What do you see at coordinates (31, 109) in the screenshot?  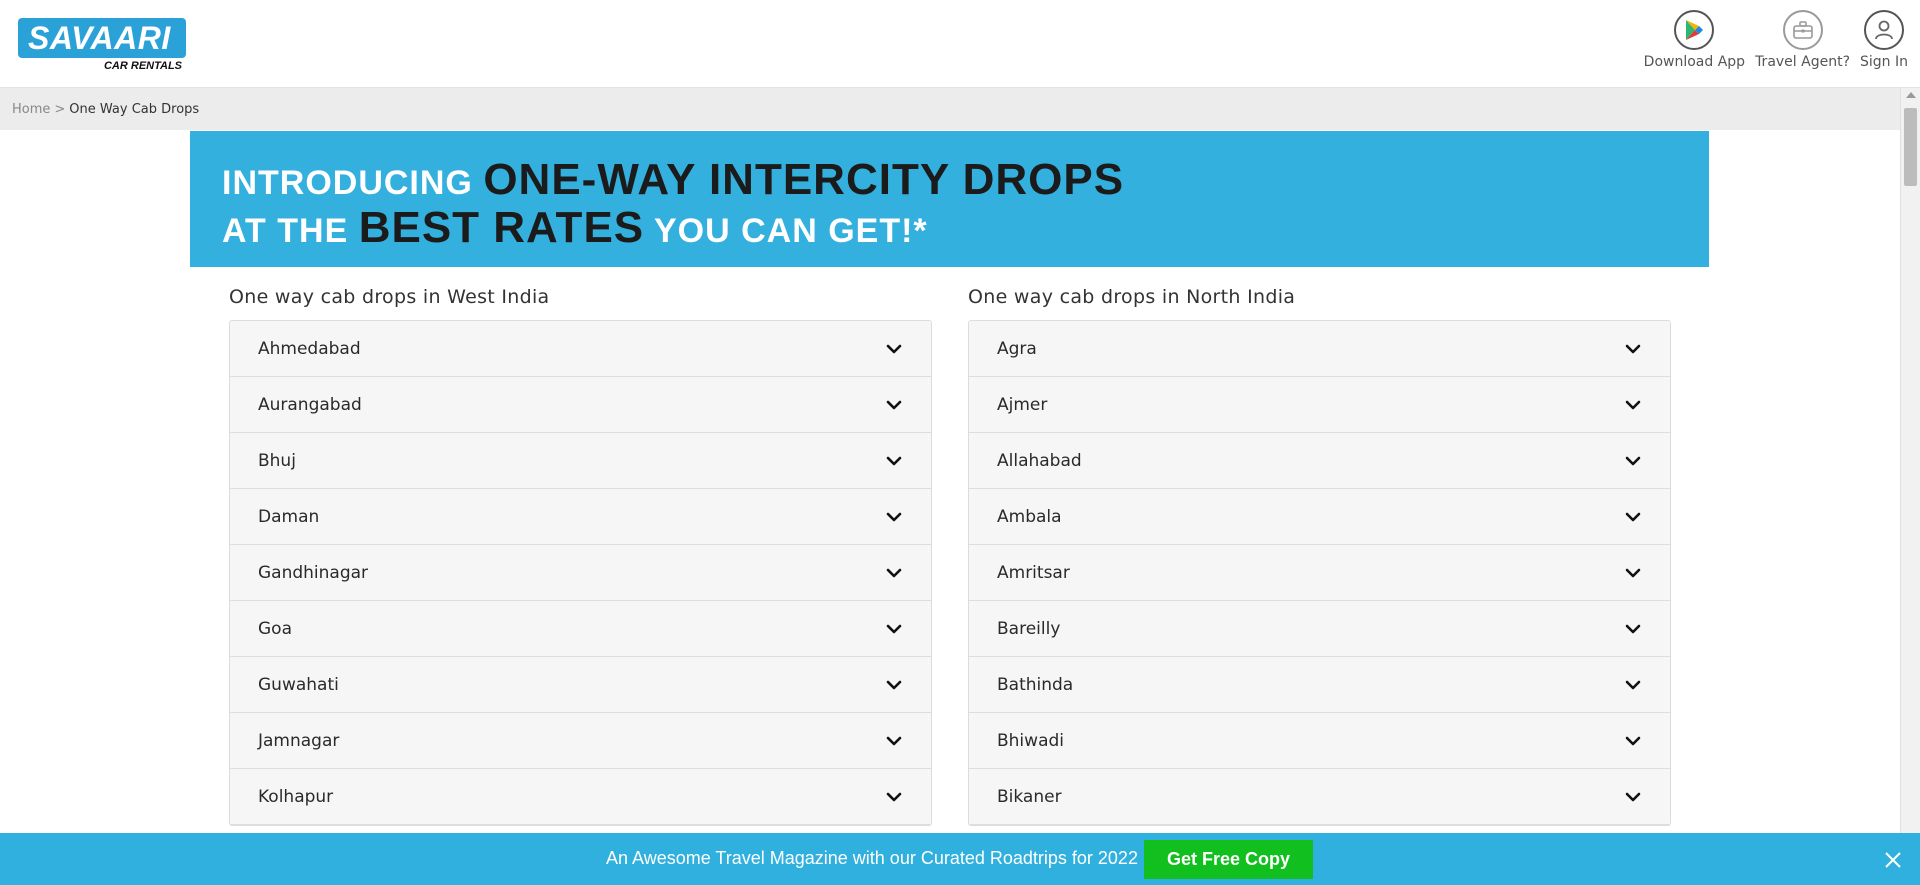 I see `breadcrumb-home-link: Home` at bounding box center [31, 109].